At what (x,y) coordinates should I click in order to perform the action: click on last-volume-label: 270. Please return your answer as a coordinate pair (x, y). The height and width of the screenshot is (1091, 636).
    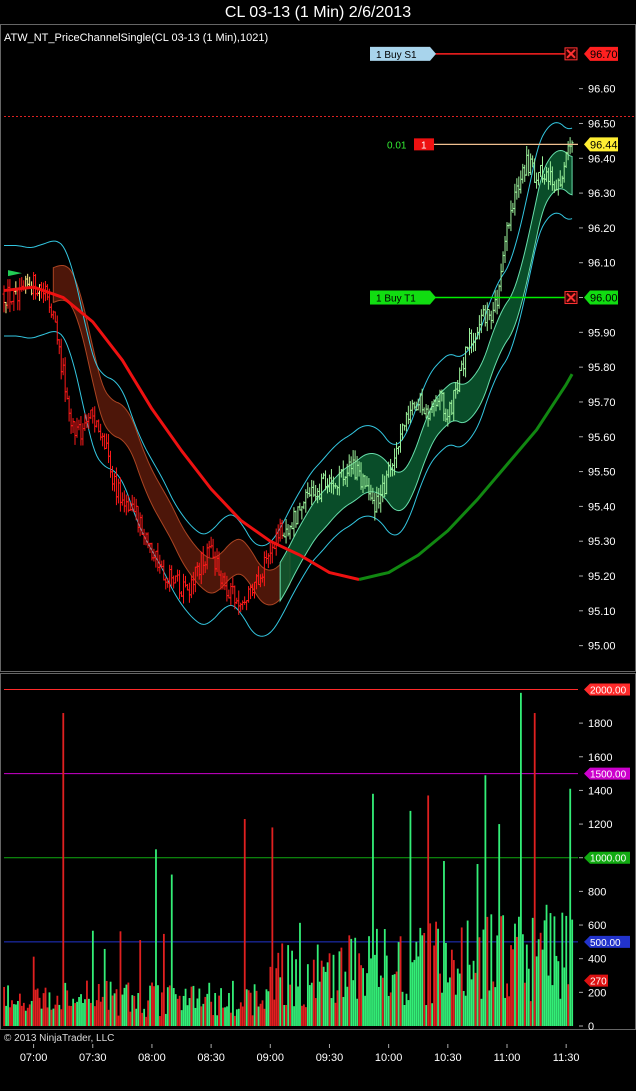
    Looking at the image, I should click on (598, 982).